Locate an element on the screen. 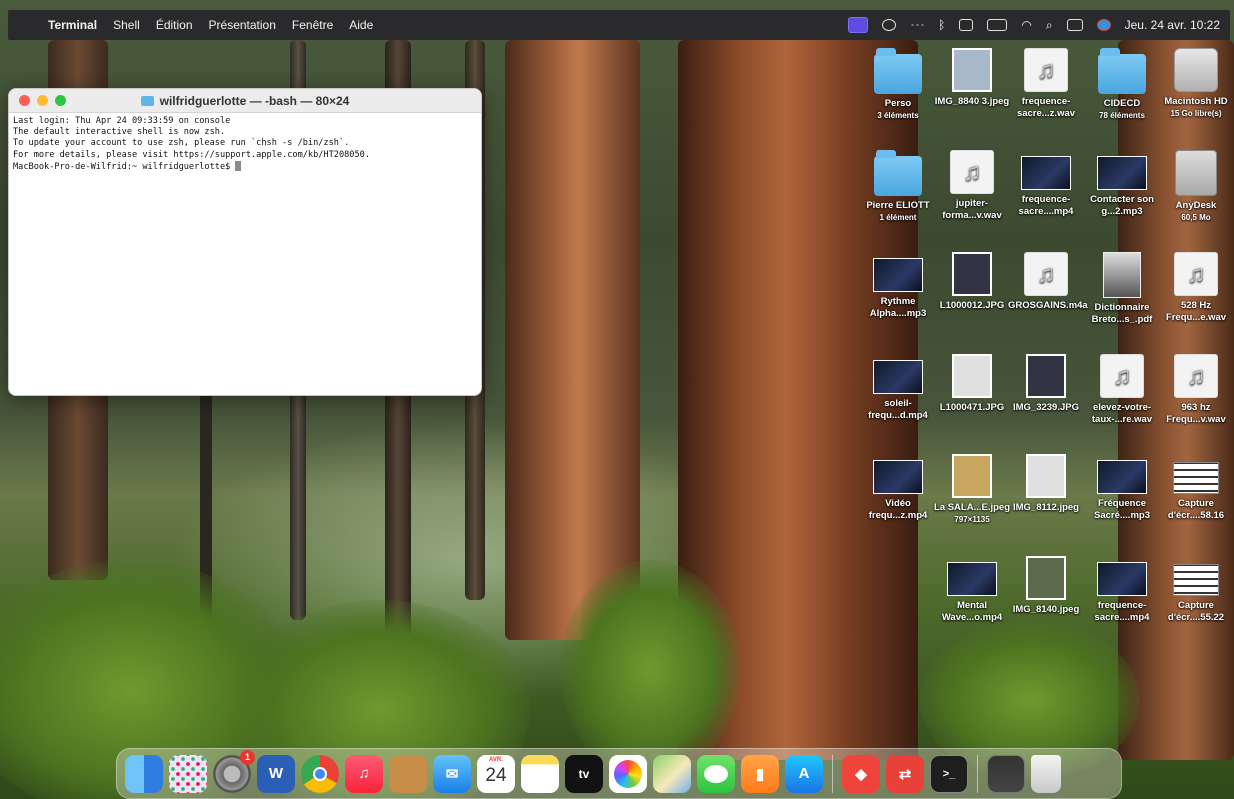 Image resolution: width=1234 pixels, height=799 pixels. desktop-item-label: CIDECD is located at coordinates (1122, 103).